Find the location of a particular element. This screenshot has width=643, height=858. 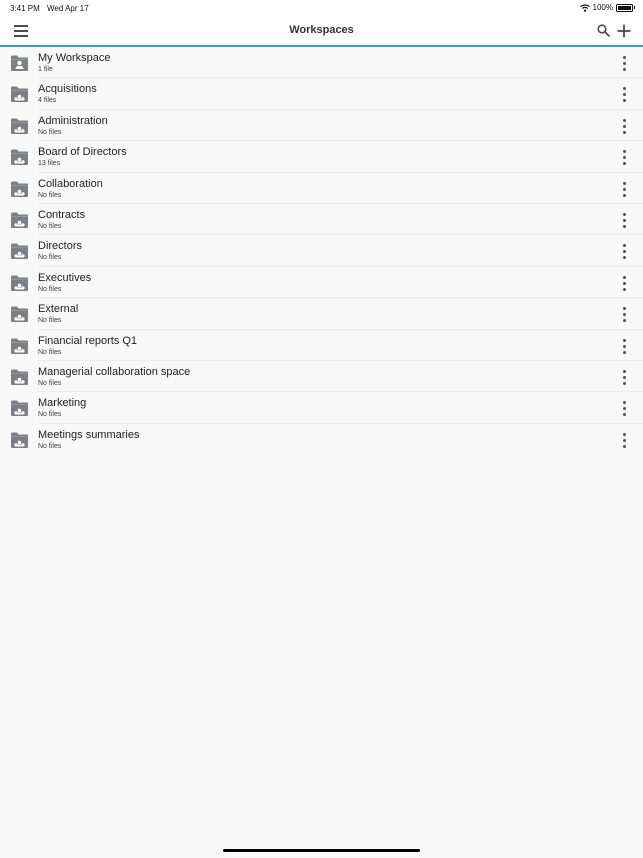

workspace-row-board-of-directors: Board of Directors 13 files is located at coordinates (321, 157).